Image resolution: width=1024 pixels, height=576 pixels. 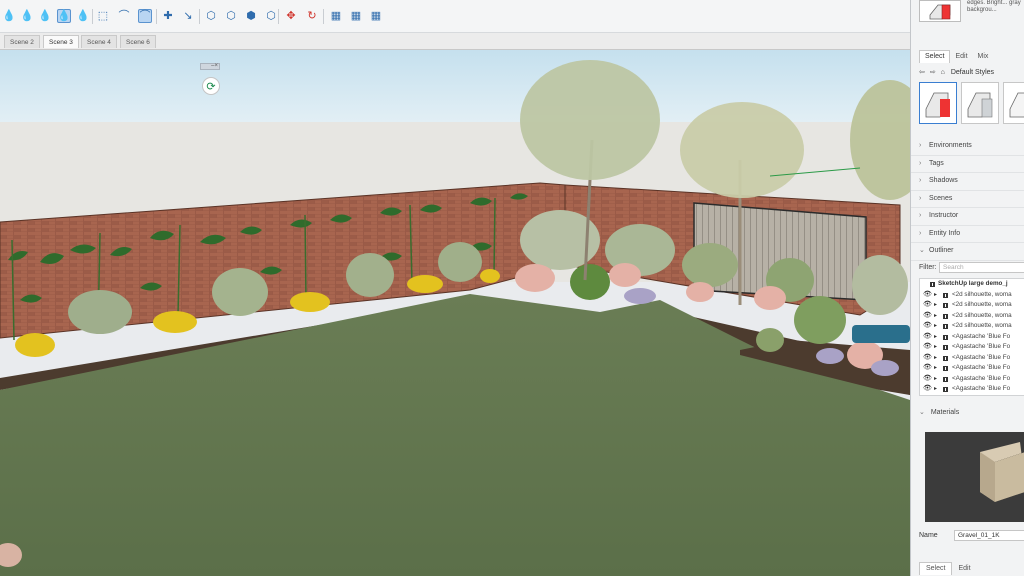 What do you see at coordinates (138, 41) in the screenshot?
I see `tab-scene-6: Scene 6` at bounding box center [138, 41].